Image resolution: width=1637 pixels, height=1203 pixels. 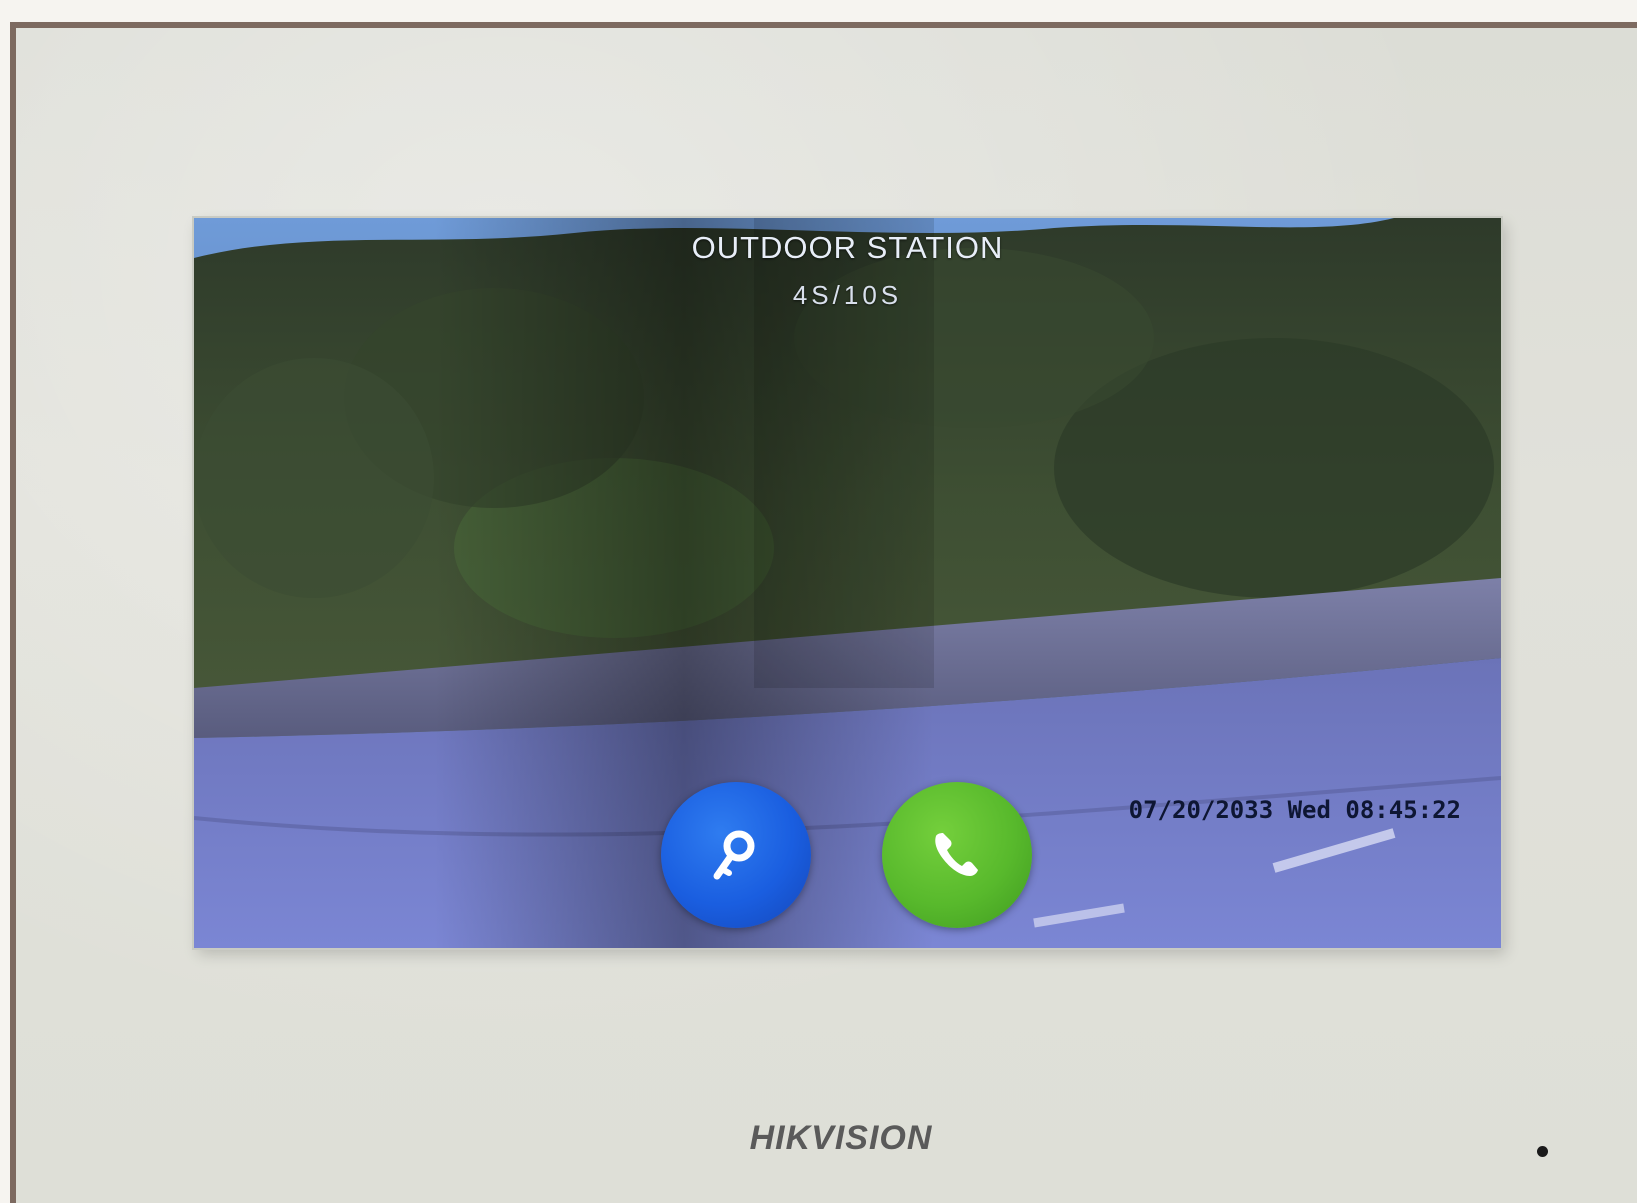 I want to click on svg-text: HIKVISION, so click(x=841, y=1138).